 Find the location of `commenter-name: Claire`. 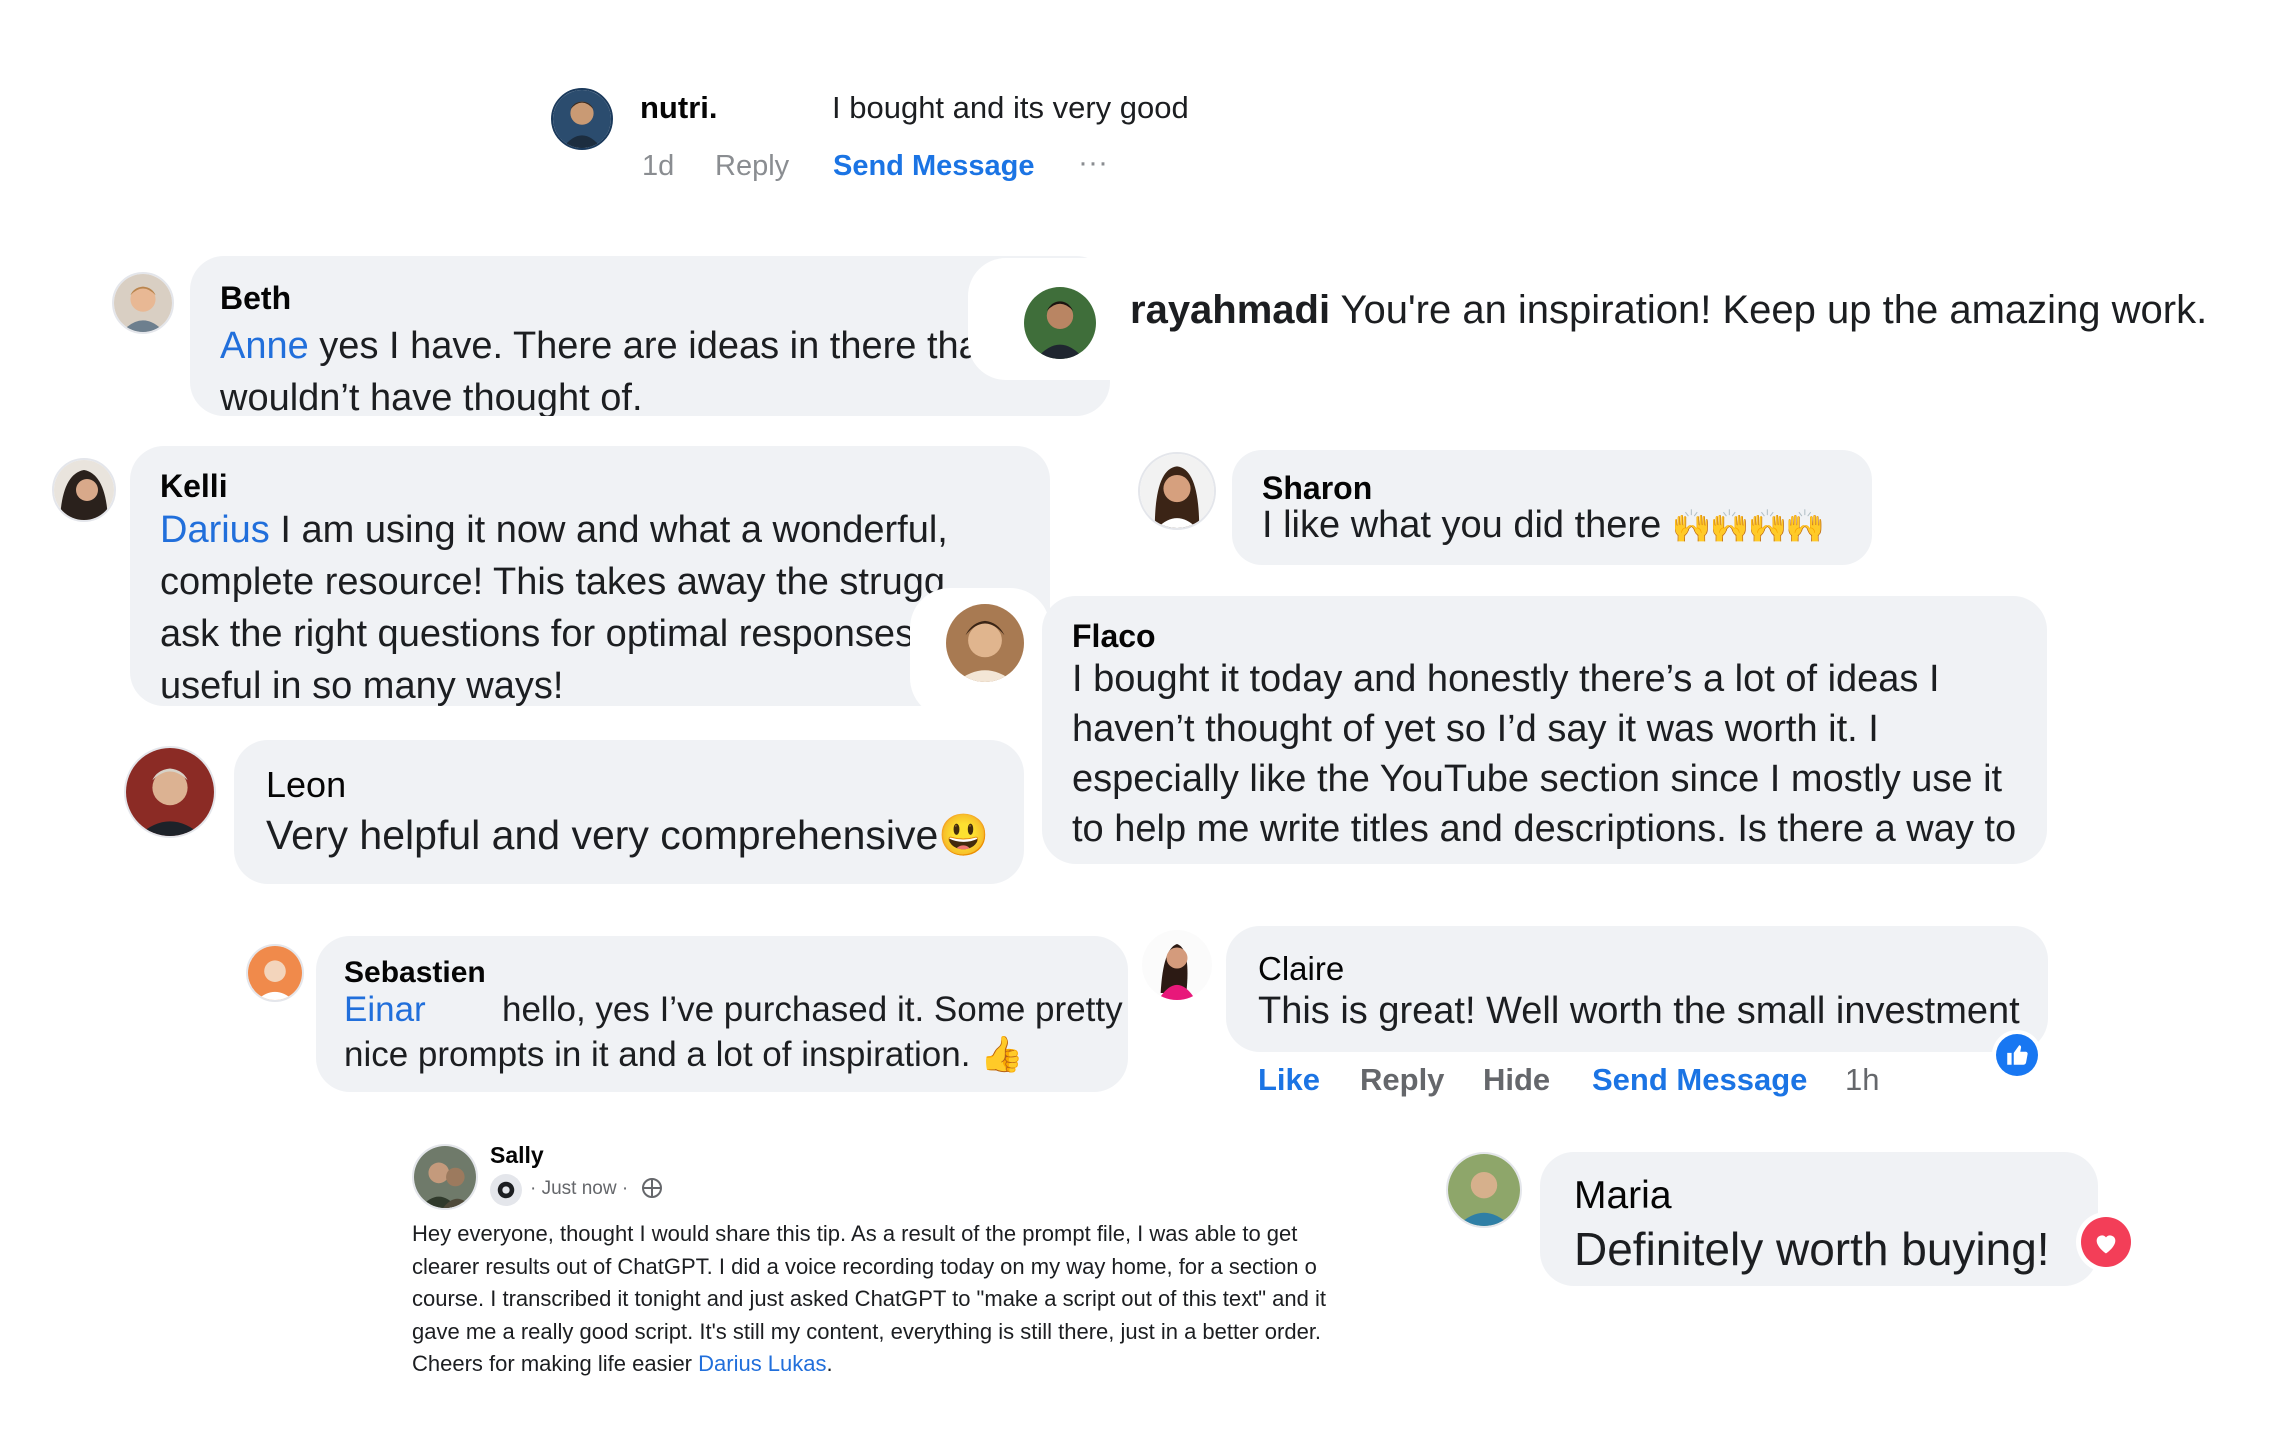

commenter-name: Claire is located at coordinates (1301, 969).